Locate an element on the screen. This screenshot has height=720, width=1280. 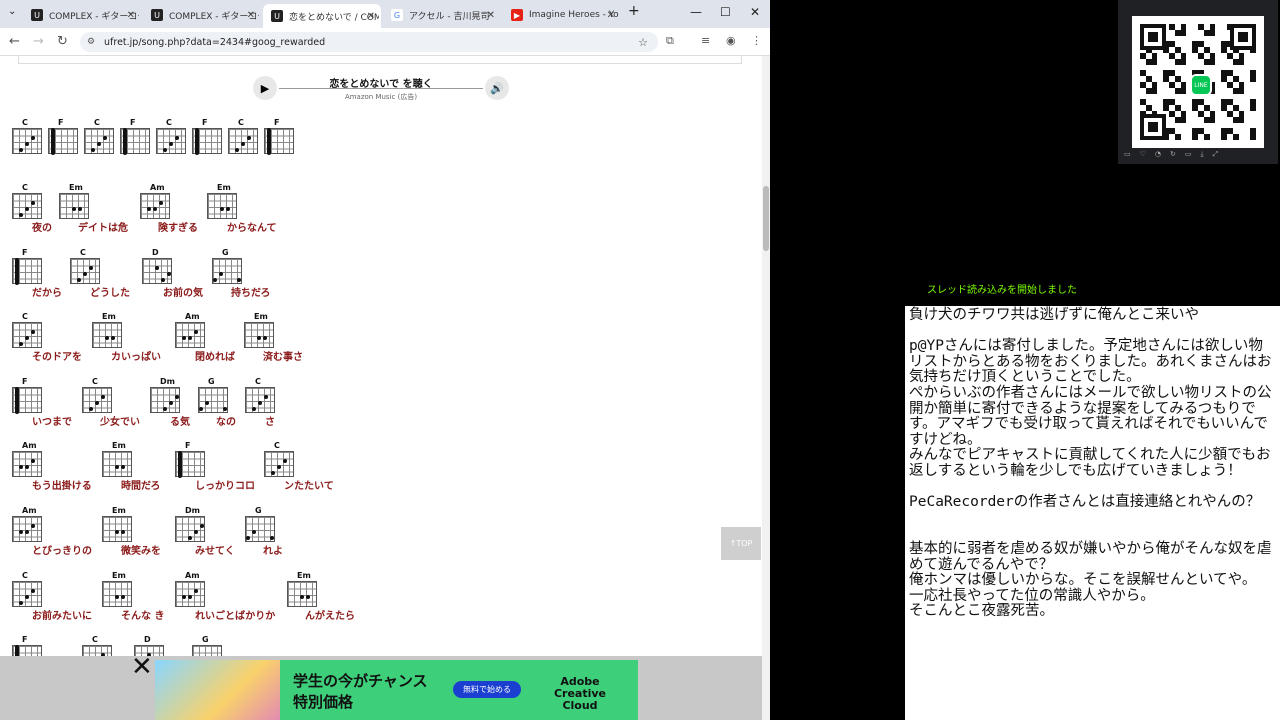
ad-brand: Adobe Creative Cloud is located at coordinates (580, 693).